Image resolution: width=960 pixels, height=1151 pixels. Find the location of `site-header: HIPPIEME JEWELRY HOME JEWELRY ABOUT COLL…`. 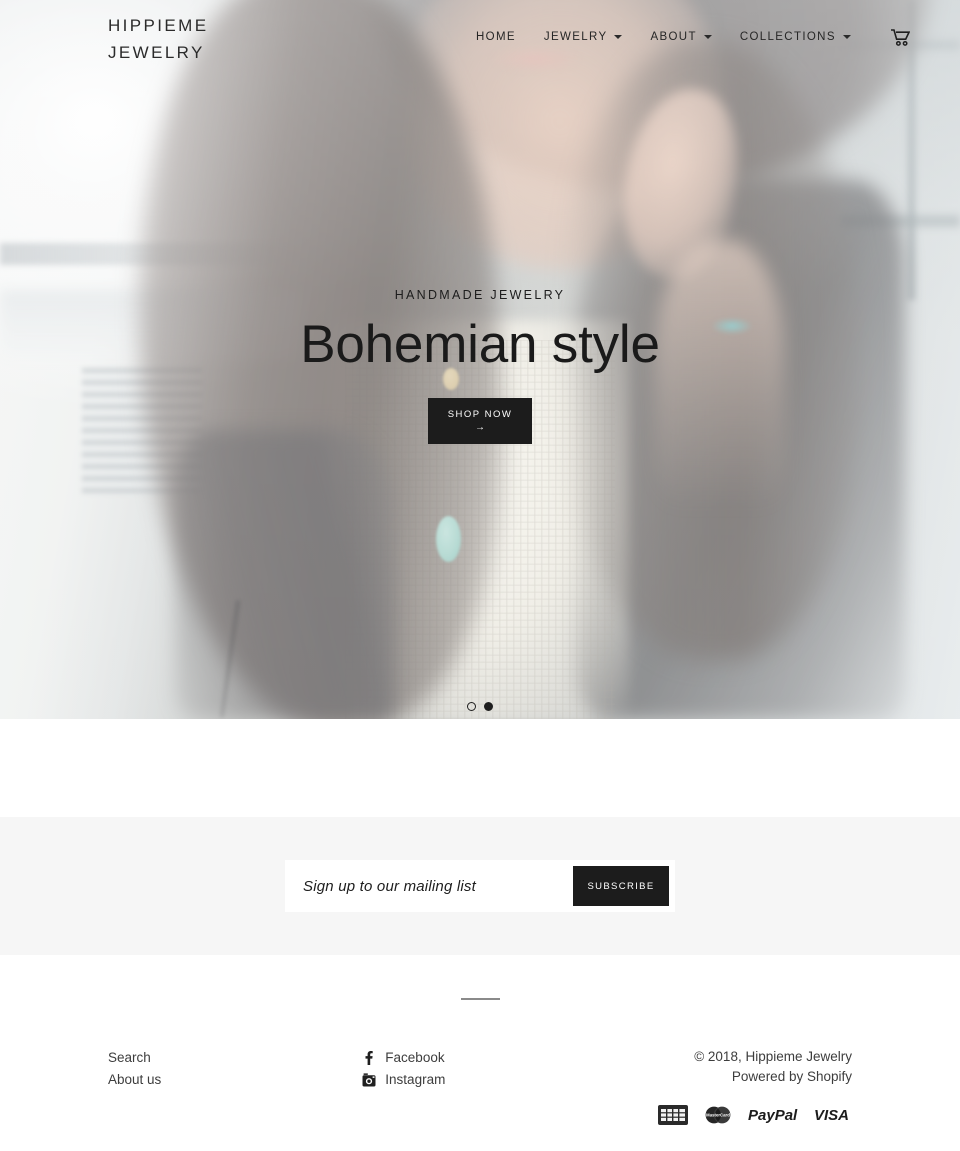

site-header: HIPPIEME JEWELRY HOME JEWELRY ABOUT COLL… is located at coordinates (480, 39).